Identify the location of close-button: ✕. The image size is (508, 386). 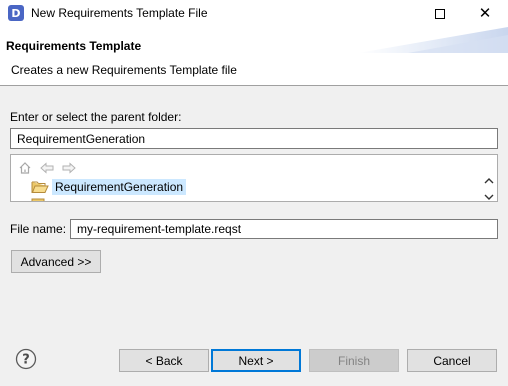
(485, 13).